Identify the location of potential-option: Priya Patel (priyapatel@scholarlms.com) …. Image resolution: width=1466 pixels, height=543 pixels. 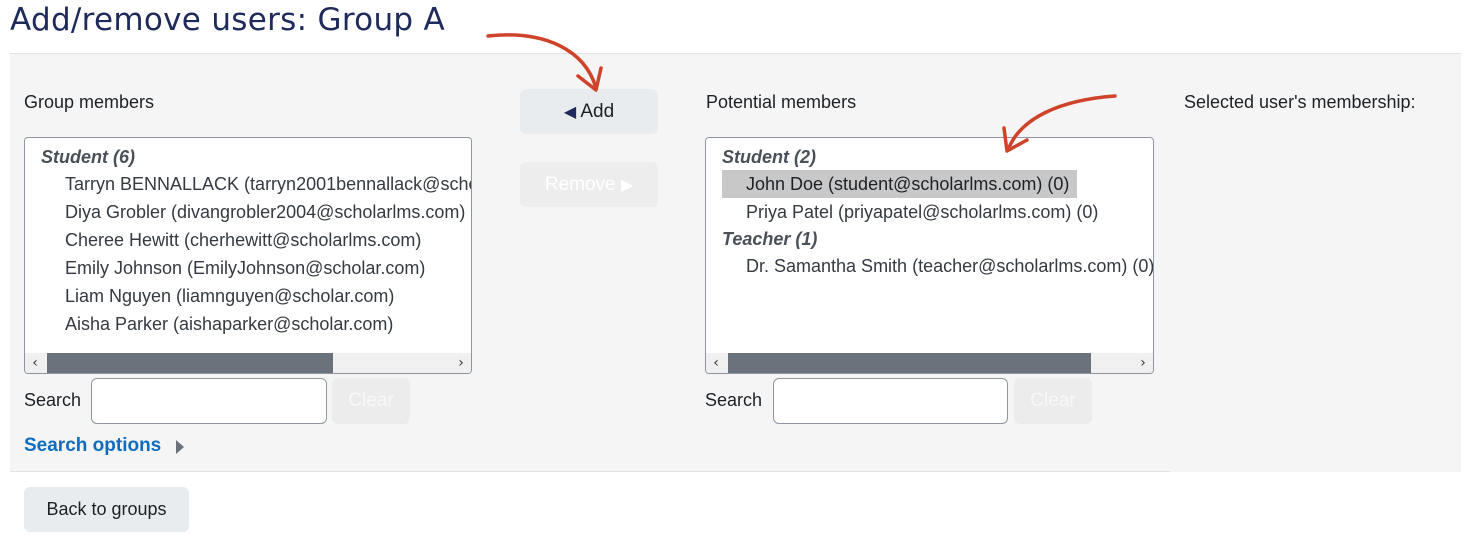
(929, 212).